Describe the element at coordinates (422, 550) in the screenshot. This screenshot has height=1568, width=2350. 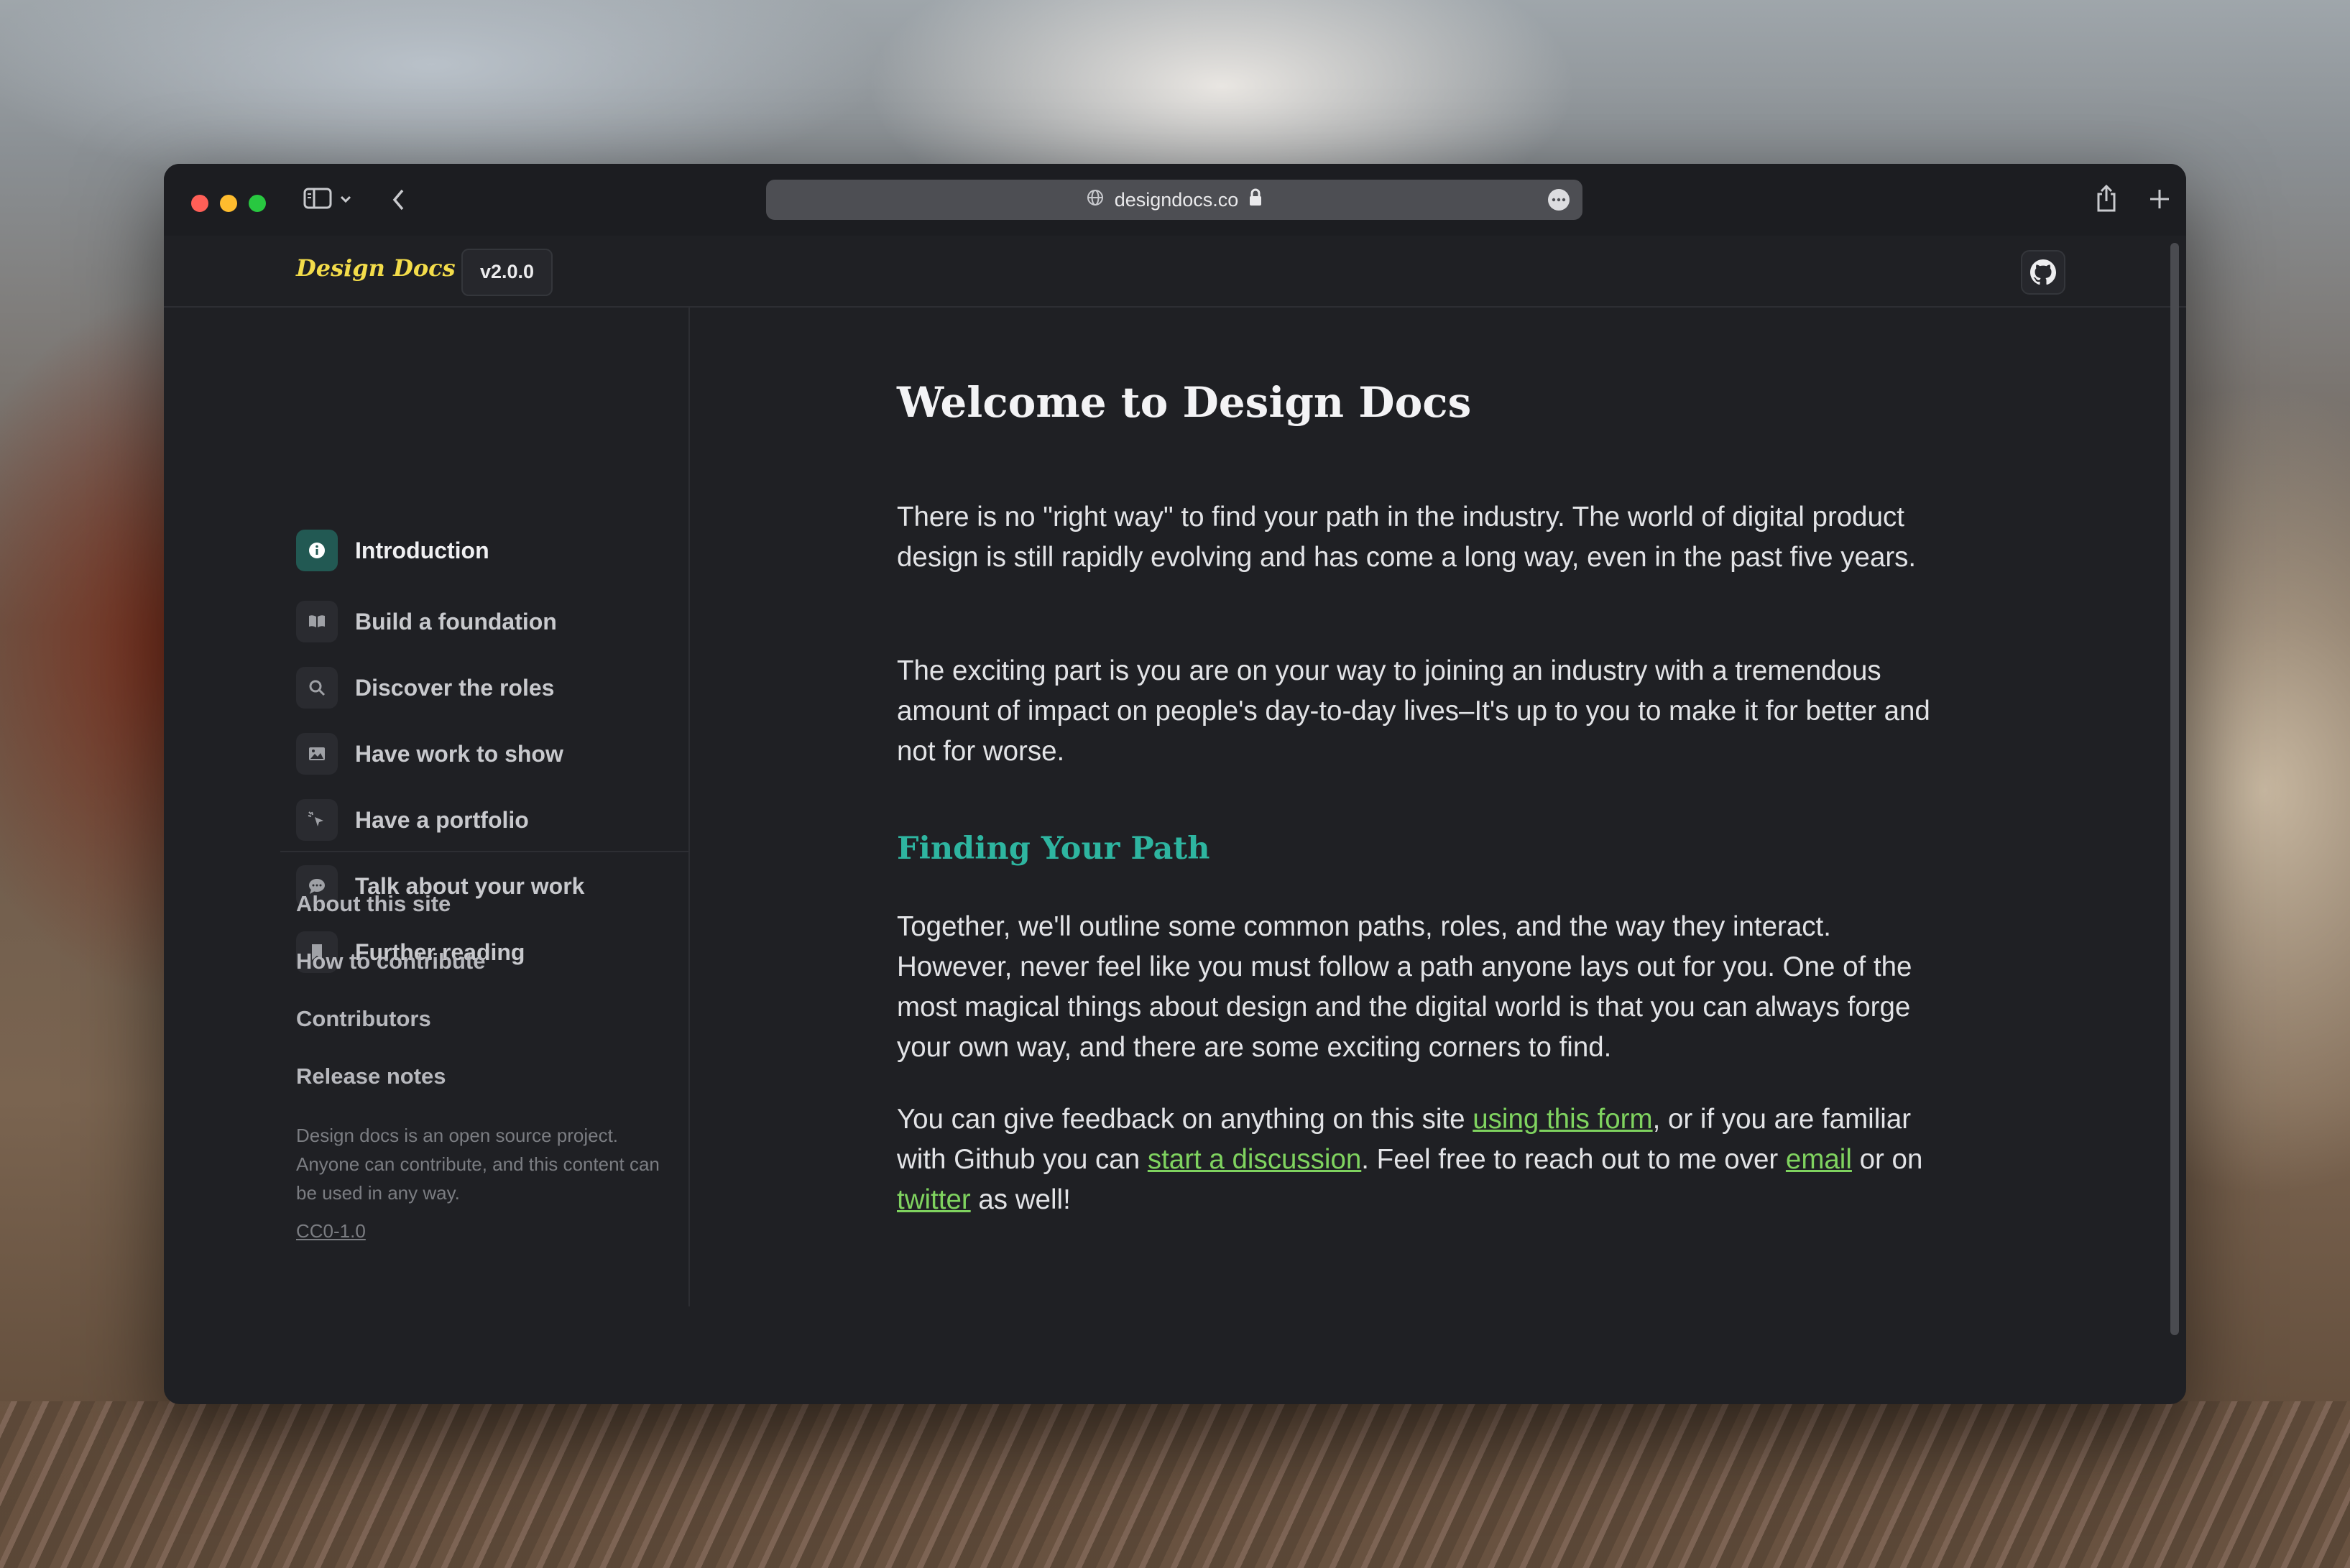
I see `sidebar-item-label: Introduction` at that location.